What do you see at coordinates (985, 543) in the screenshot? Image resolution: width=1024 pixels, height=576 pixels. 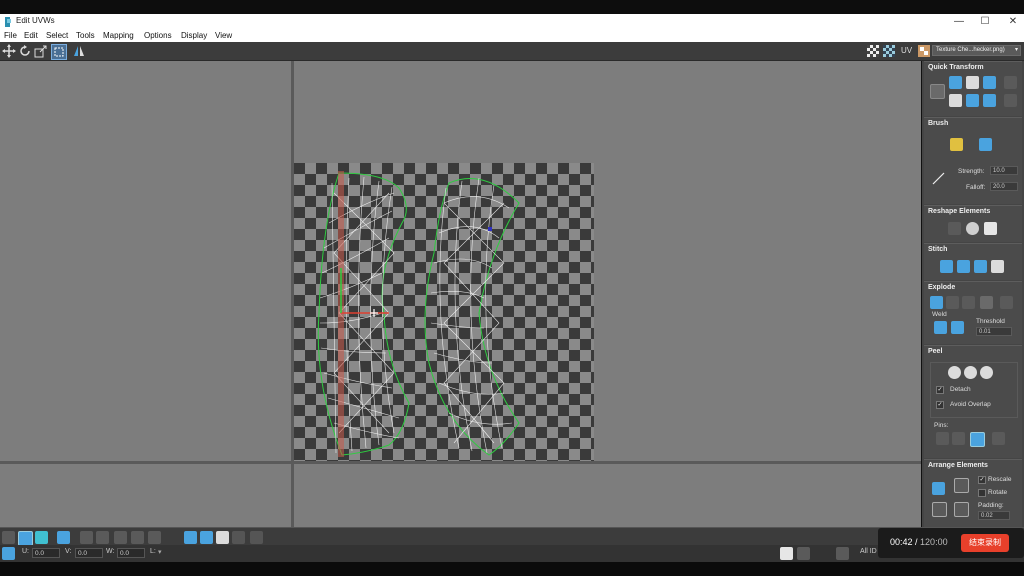 I see `stop-recording-button: 结束录制` at bounding box center [985, 543].